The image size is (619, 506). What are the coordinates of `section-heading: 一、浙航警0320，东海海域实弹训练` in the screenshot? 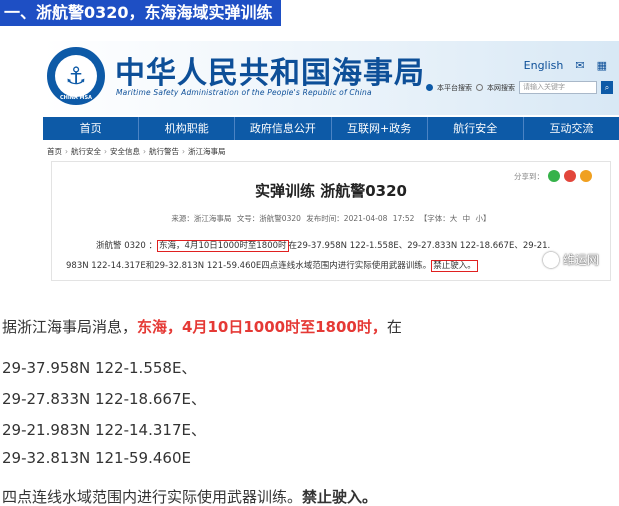 It's located at (140, 13).